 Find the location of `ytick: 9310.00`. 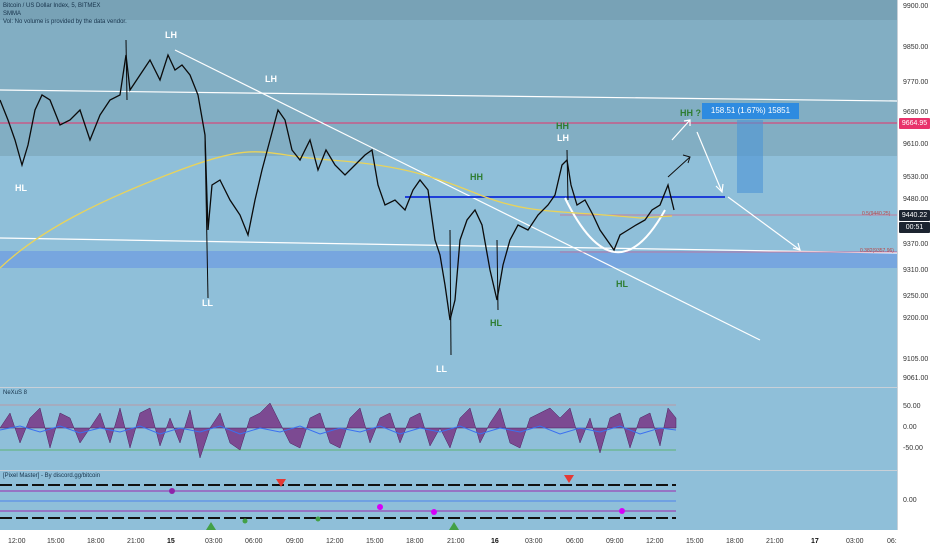

ytick: 9310.00 is located at coordinates (916, 270).